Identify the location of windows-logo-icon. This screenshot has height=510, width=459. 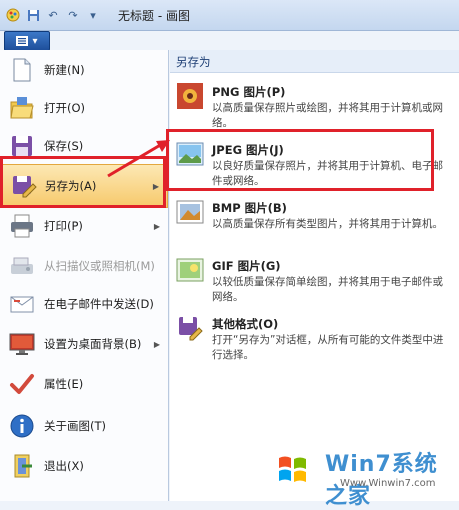
(293, 469).